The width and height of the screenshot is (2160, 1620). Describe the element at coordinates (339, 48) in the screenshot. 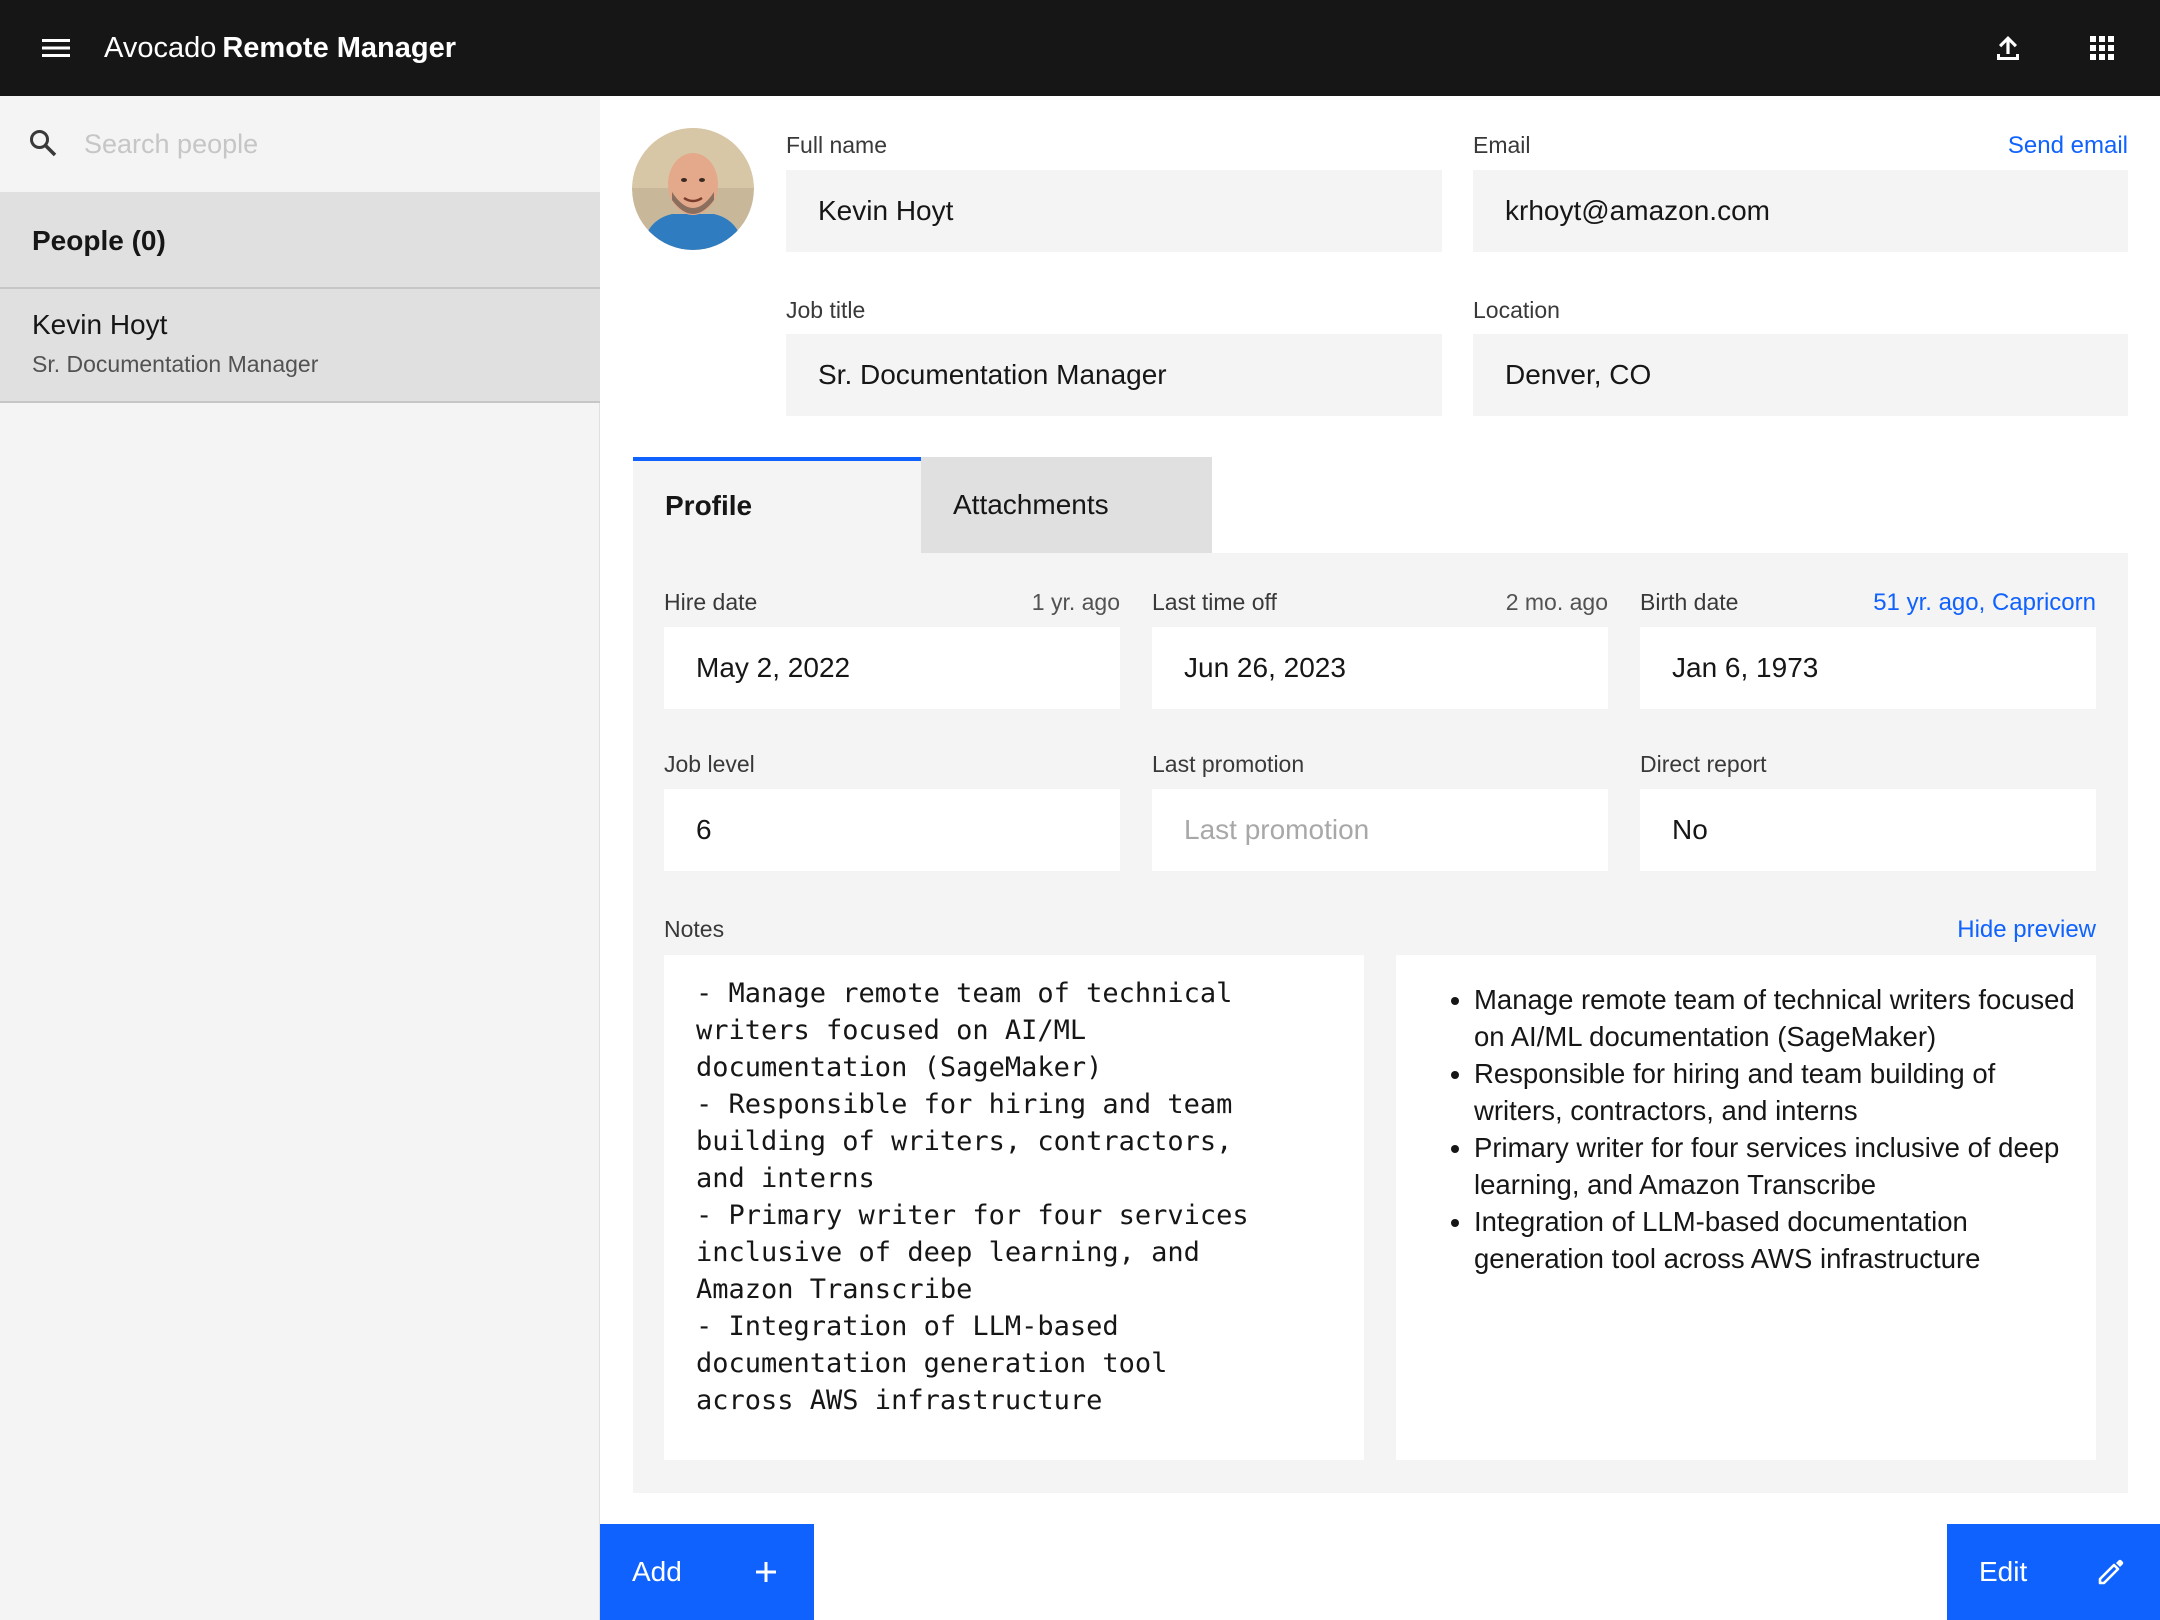

I see `app-title-name: Remote Manager` at that location.